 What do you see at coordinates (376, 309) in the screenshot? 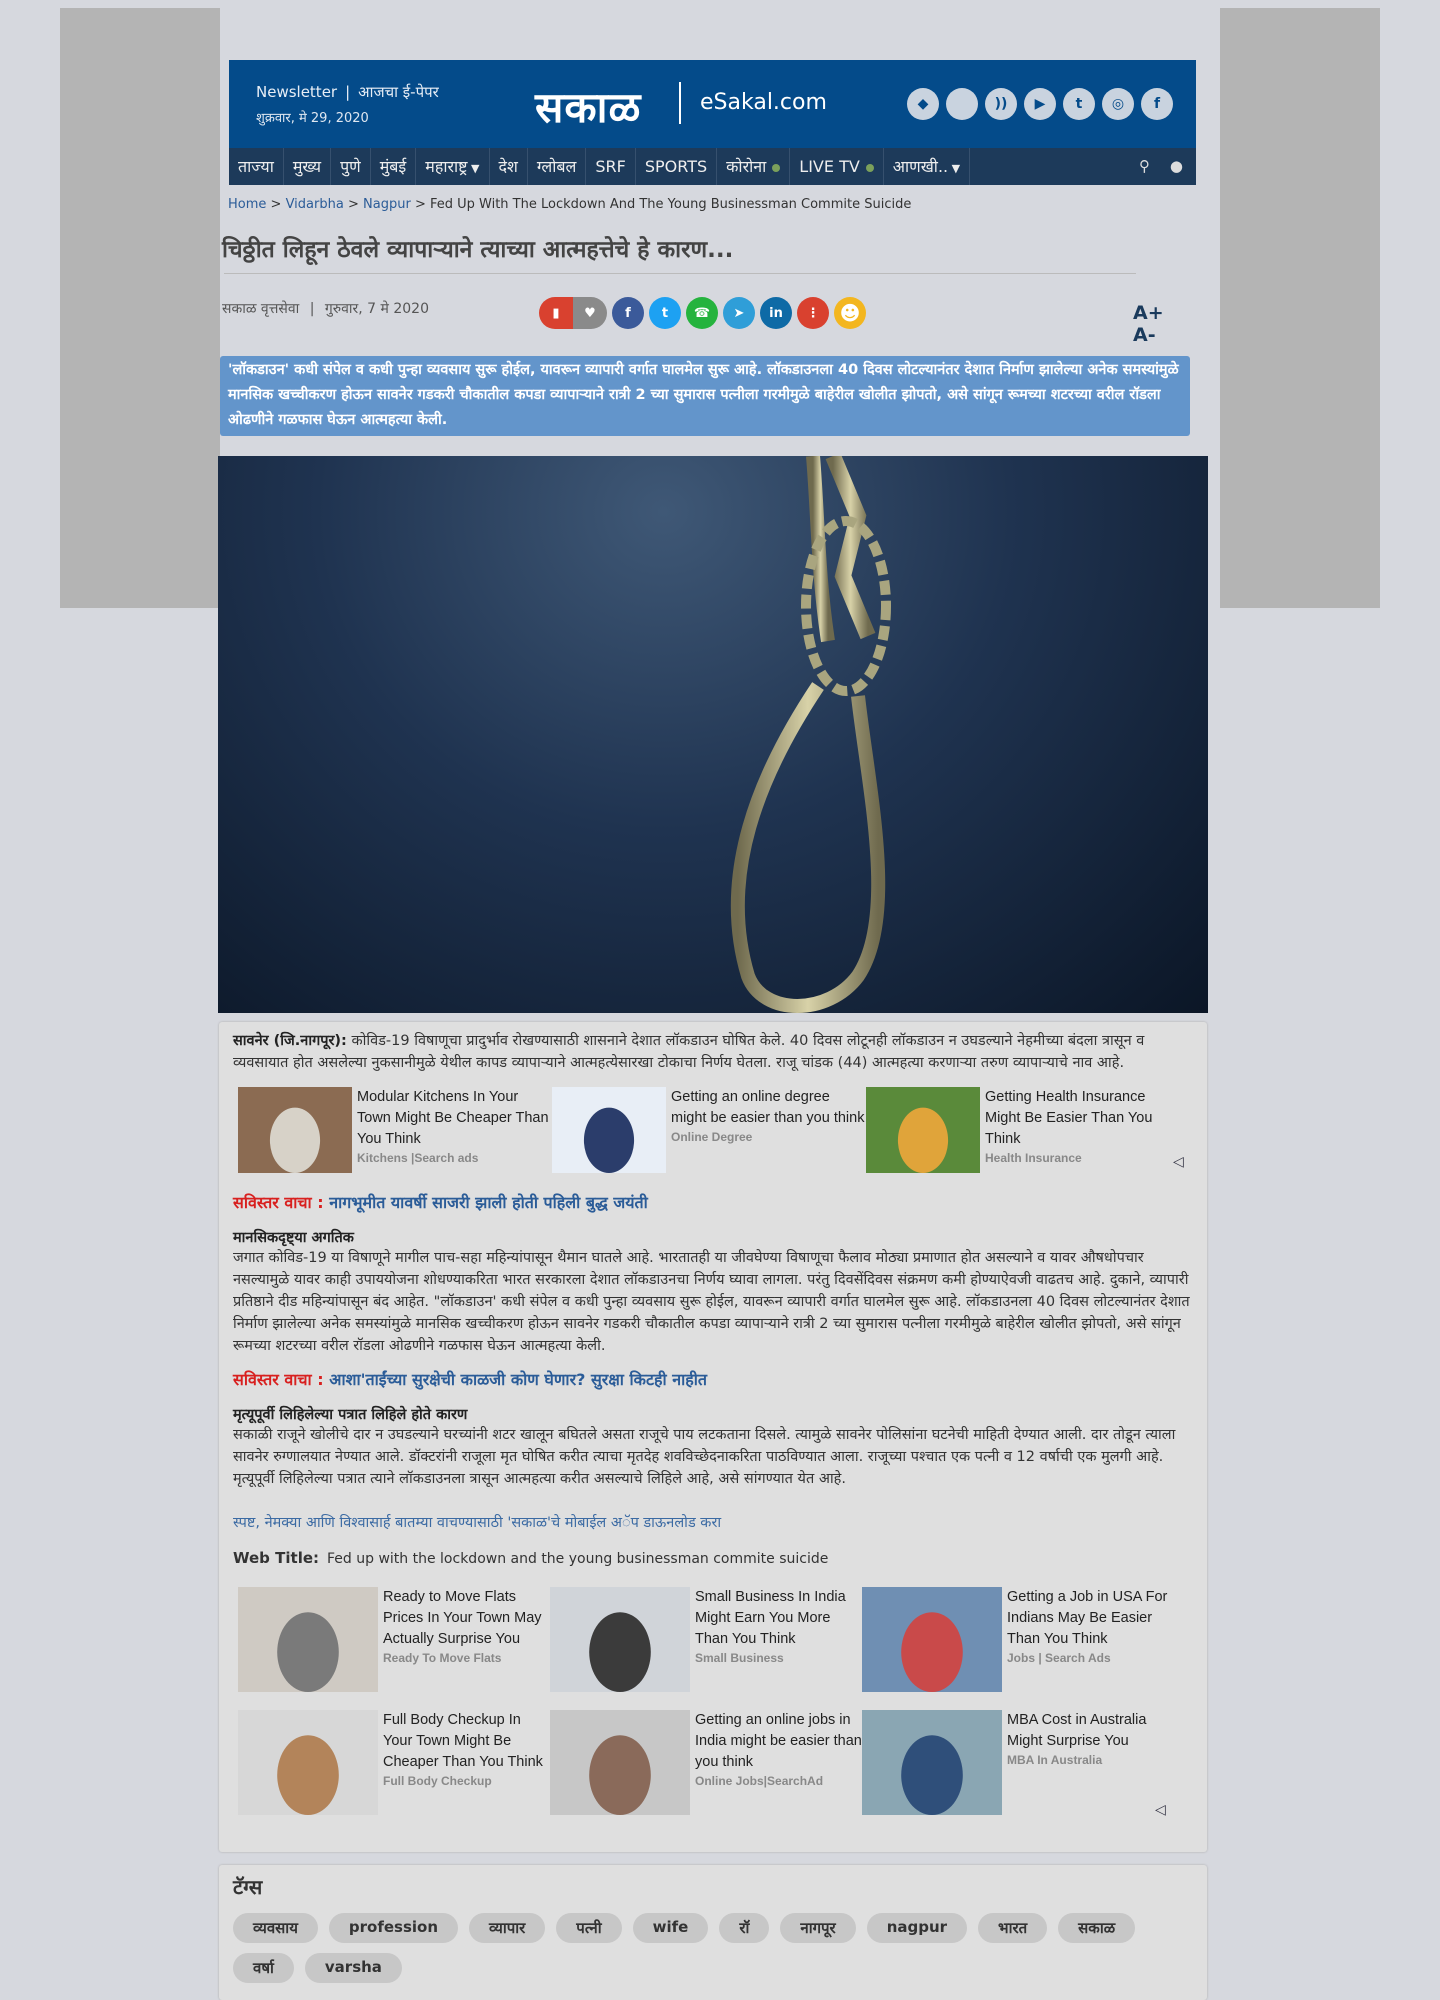
I see `article-date: गुरुवार, 7 मे 2020` at bounding box center [376, 309].